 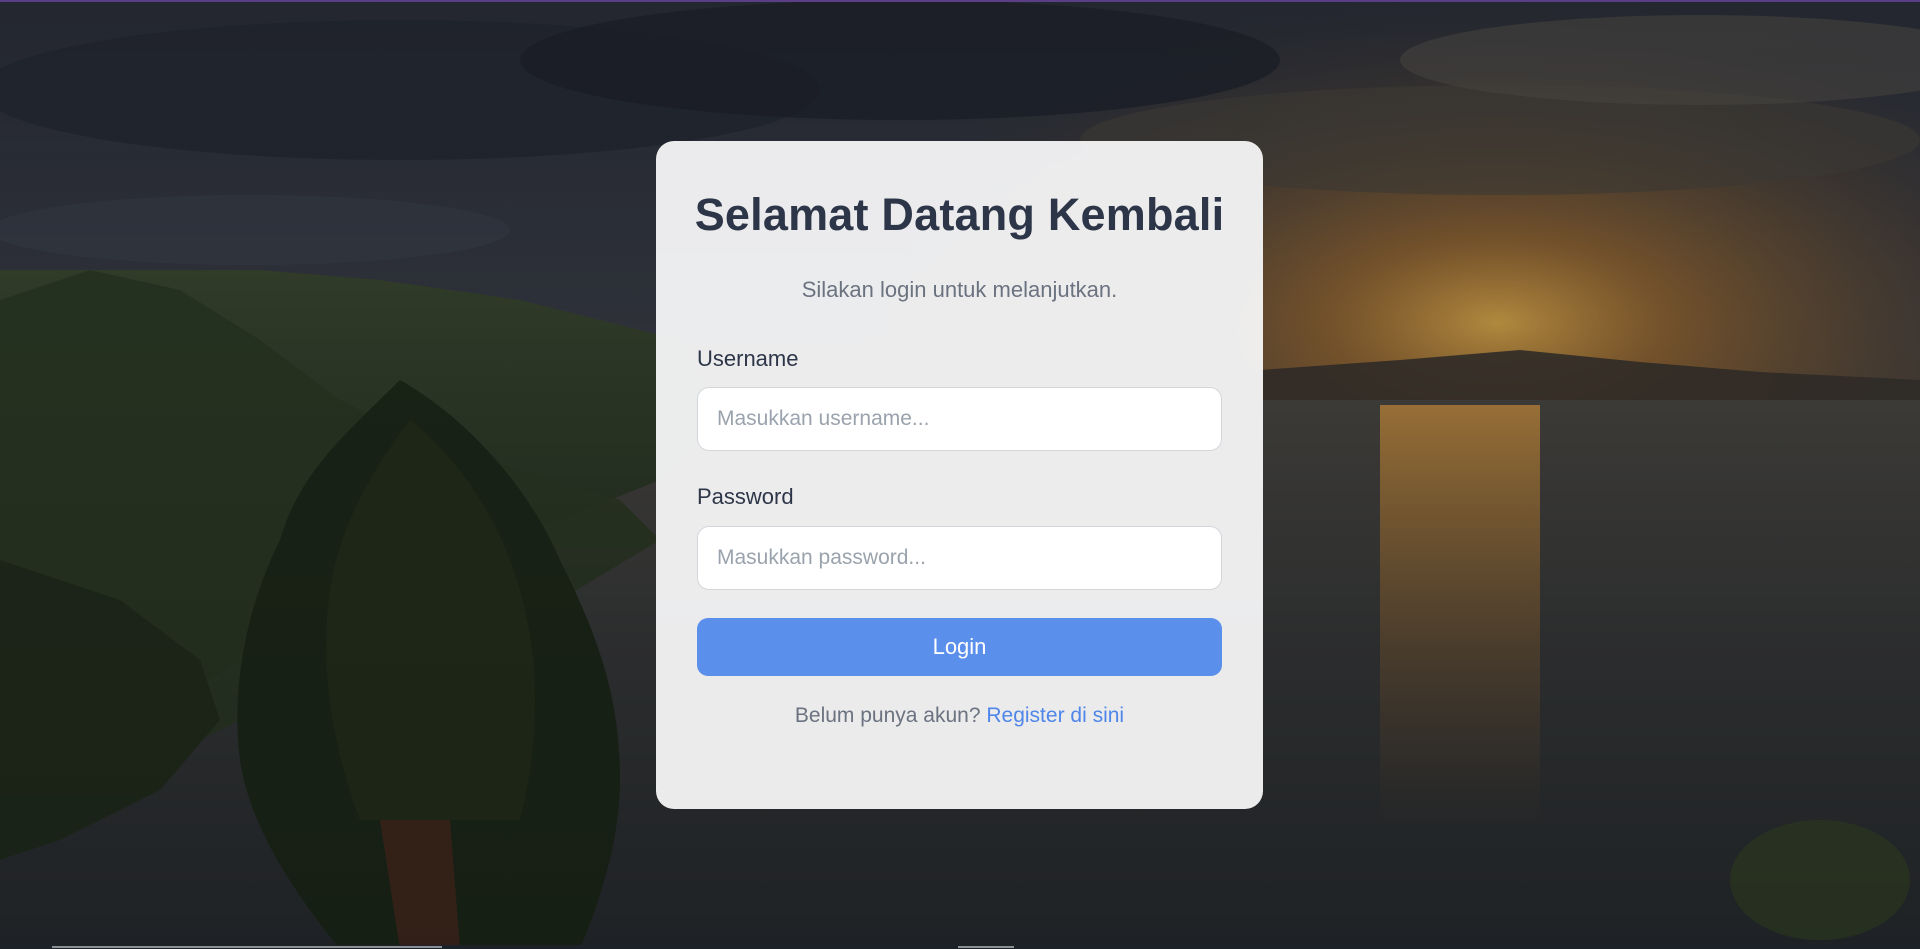 I want to click on top-edge-line, so click(x=960, y=1).